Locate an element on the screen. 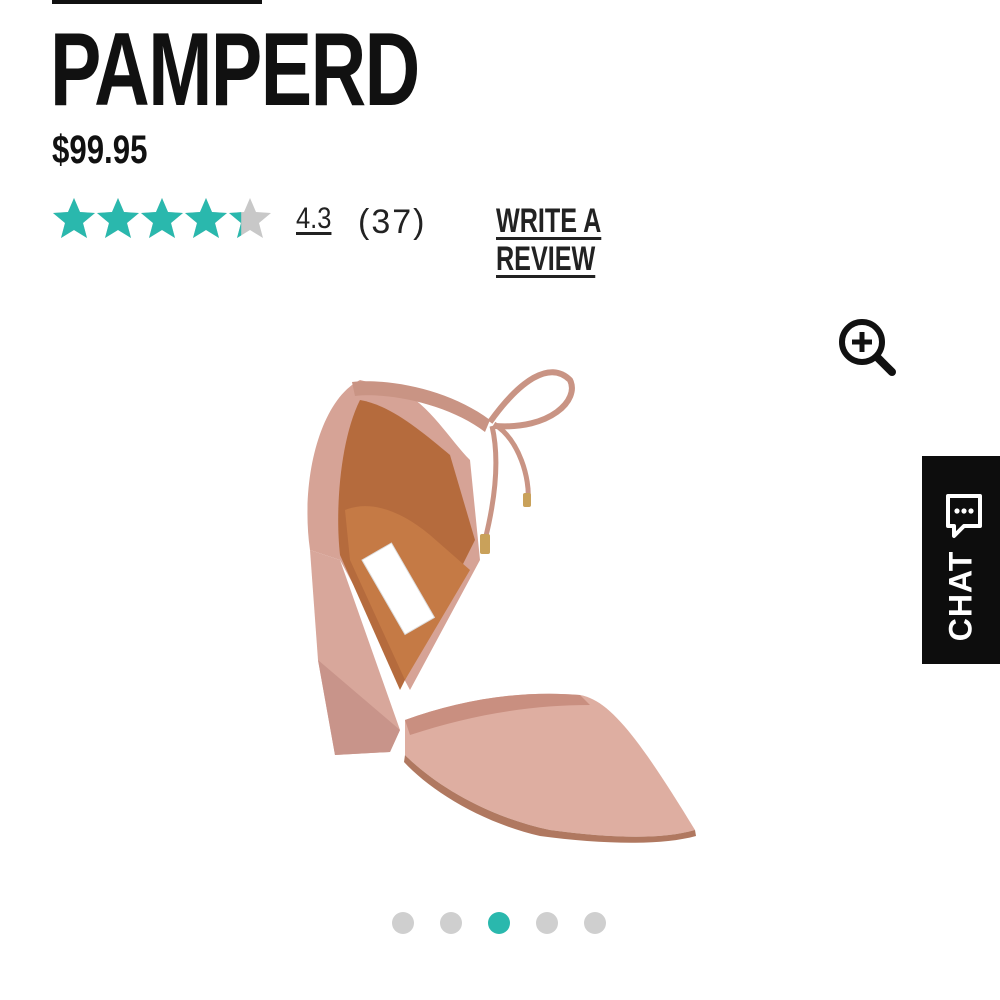 This screenshot has width=1000, height=1000. rating-row: 4.3 (37) WRITE A REVIEW is located at coordinates (402, 237).